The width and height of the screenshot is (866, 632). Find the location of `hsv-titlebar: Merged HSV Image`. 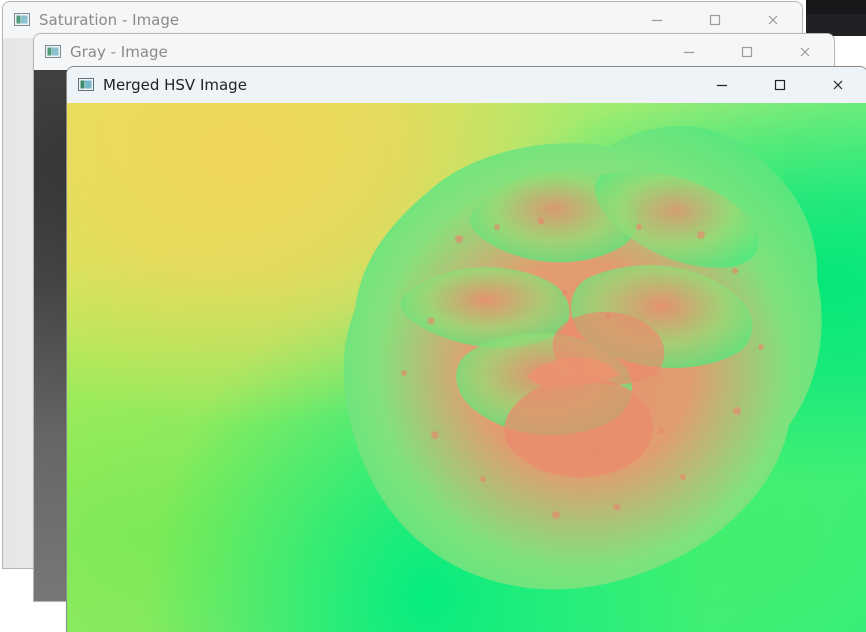

hsv-titlebar: Merged HSV Image is located at coordinates (466, 85).